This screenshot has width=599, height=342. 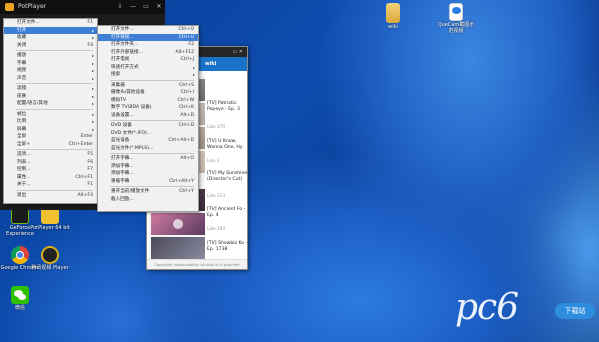 I want to click on chrome-icon, so click(x=20, y=255).